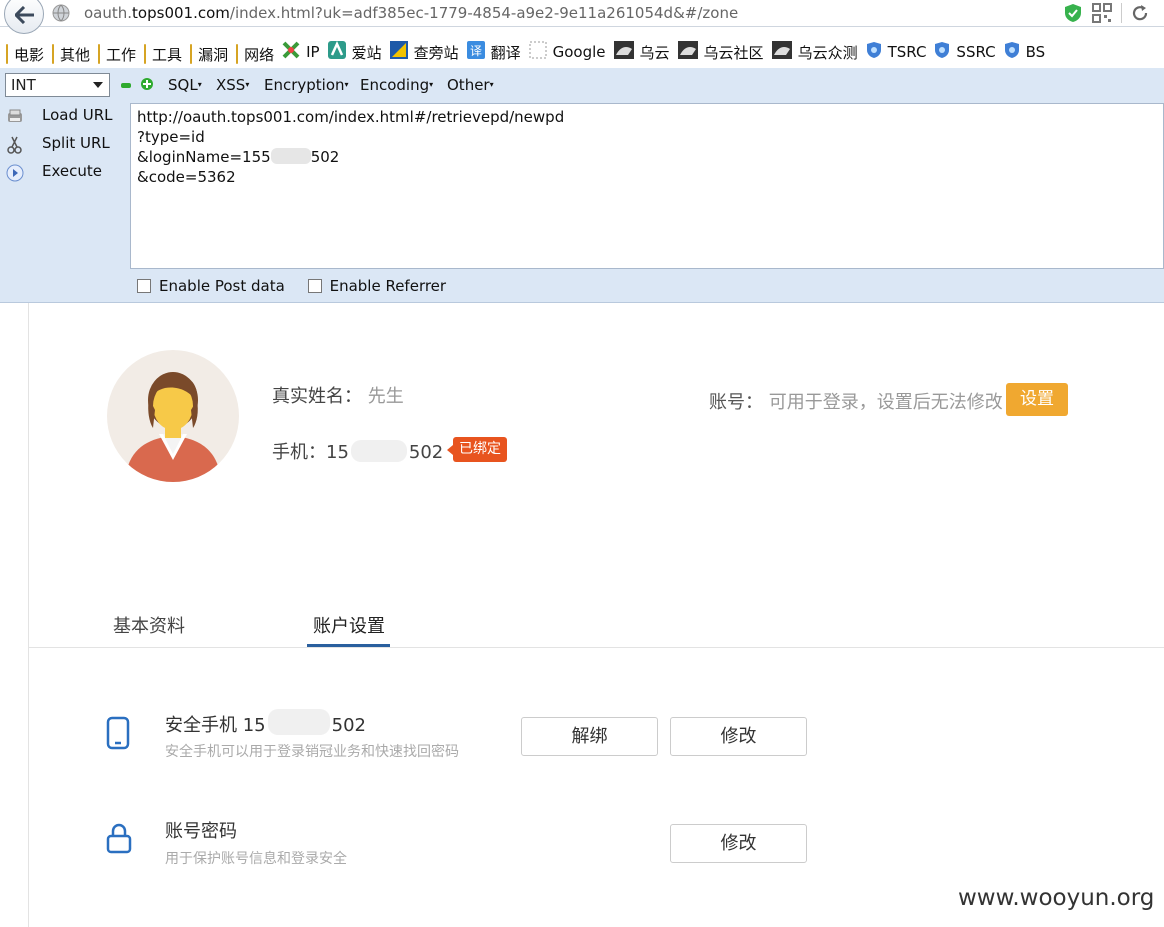 The width and height of the screenshot is (1164, 927). I want to click on back-button, so click(24, 17).